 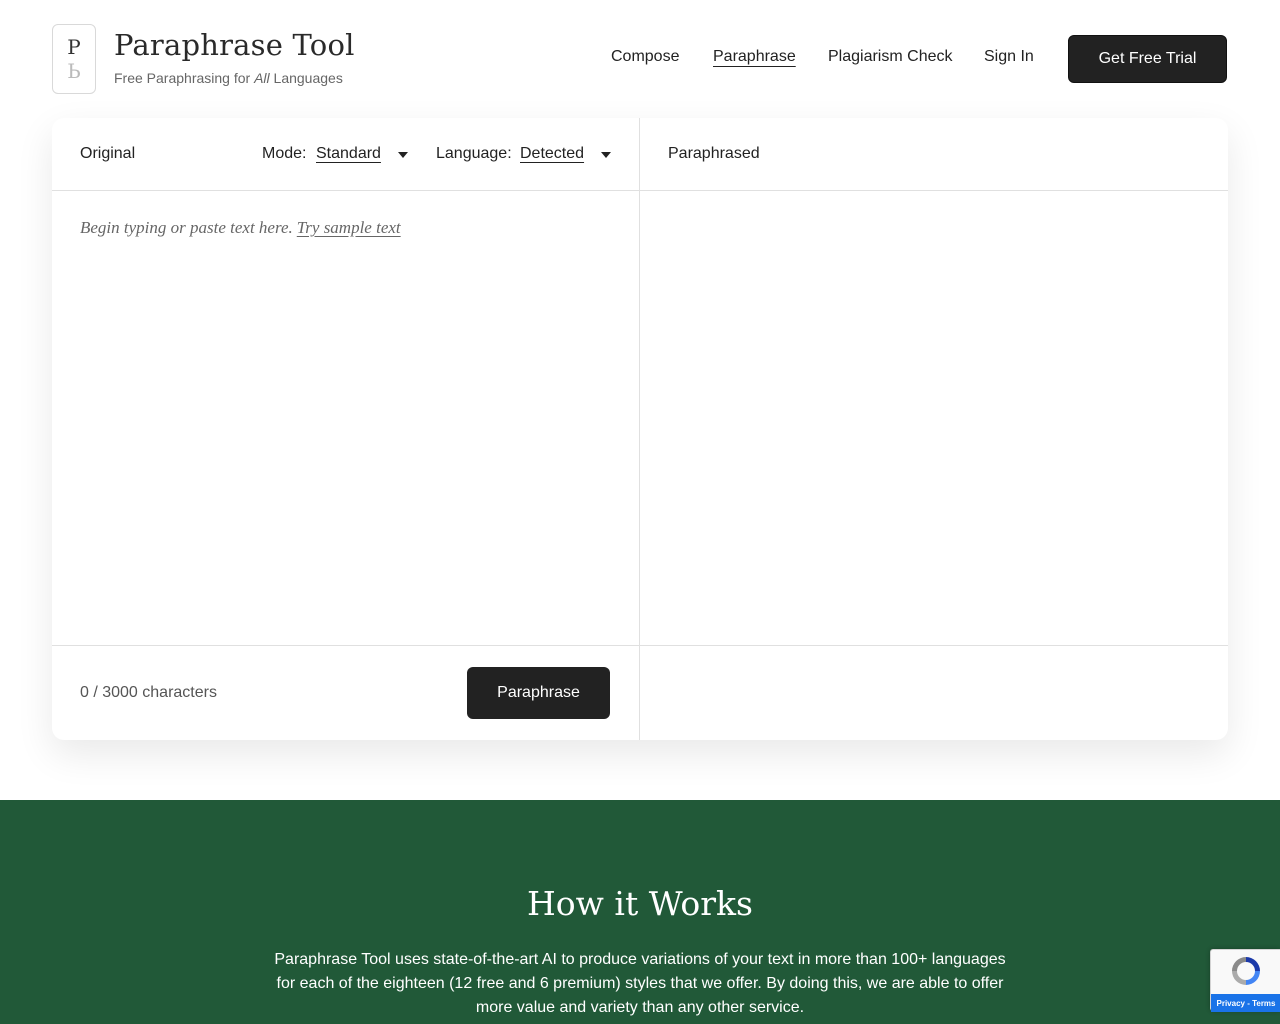 I want to click on footer-divider, so click(x=640, y=645).